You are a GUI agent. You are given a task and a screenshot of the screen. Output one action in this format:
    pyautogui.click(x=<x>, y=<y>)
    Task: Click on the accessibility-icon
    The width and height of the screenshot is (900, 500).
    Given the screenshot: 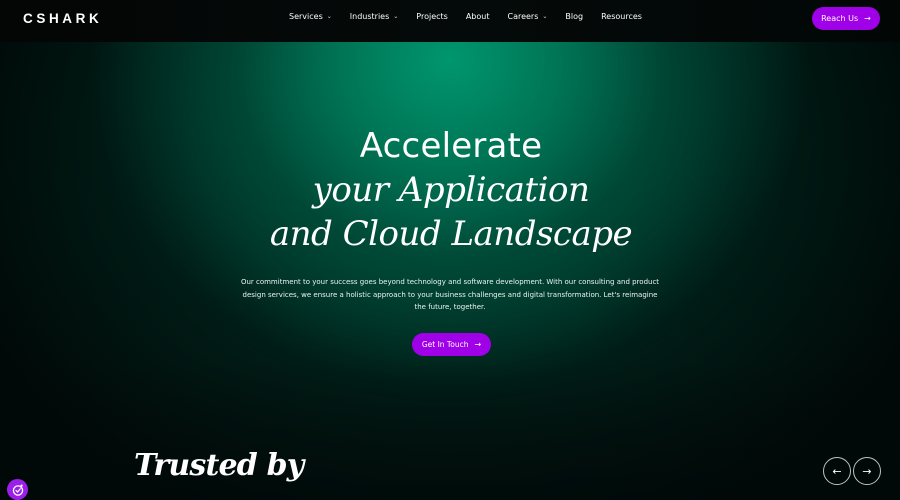 What is the action you would take?
    pyautogui.click(x=17, y=490)
    